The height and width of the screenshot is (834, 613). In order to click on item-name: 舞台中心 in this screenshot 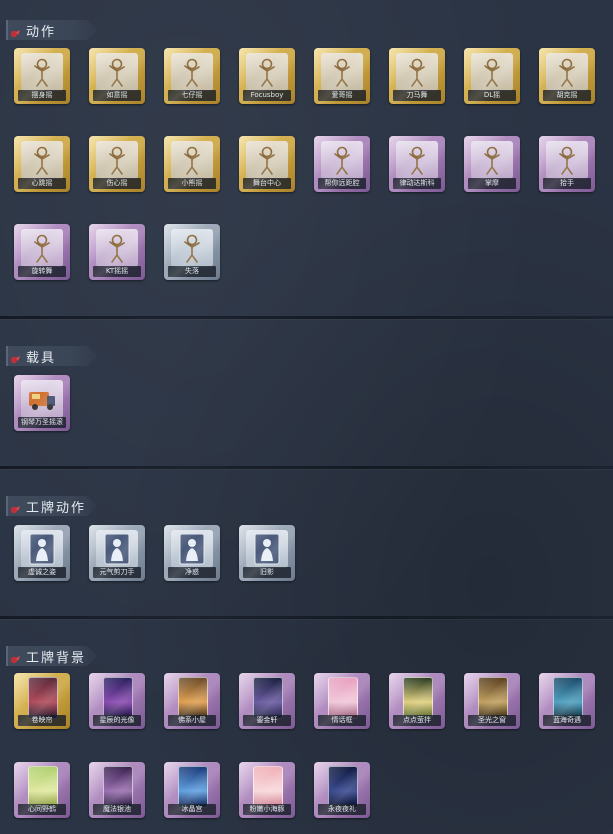, I will do `click(267, 183)`.